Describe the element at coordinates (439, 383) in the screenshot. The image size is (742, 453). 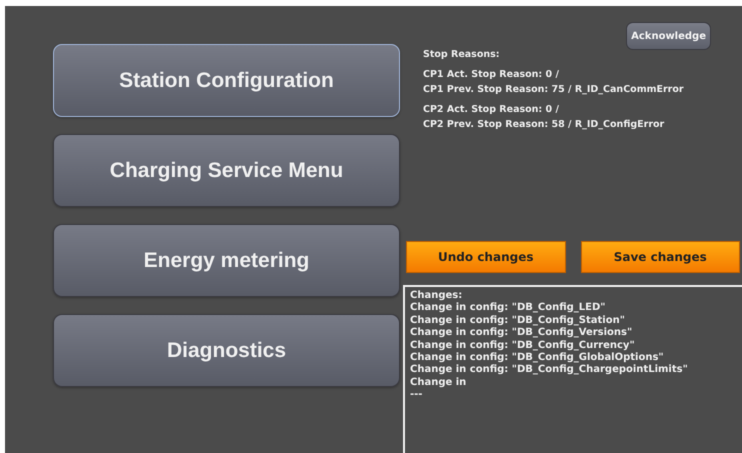
I see `log-line: Change in` at that location.